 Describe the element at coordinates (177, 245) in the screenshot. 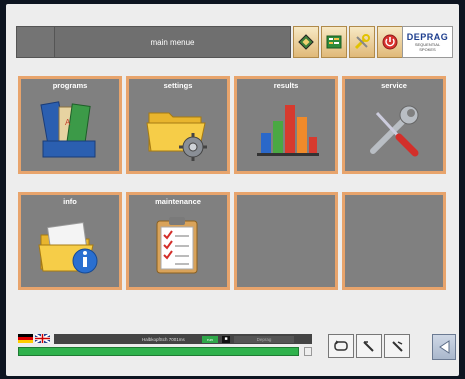

I see `checklist-icon` at that location.